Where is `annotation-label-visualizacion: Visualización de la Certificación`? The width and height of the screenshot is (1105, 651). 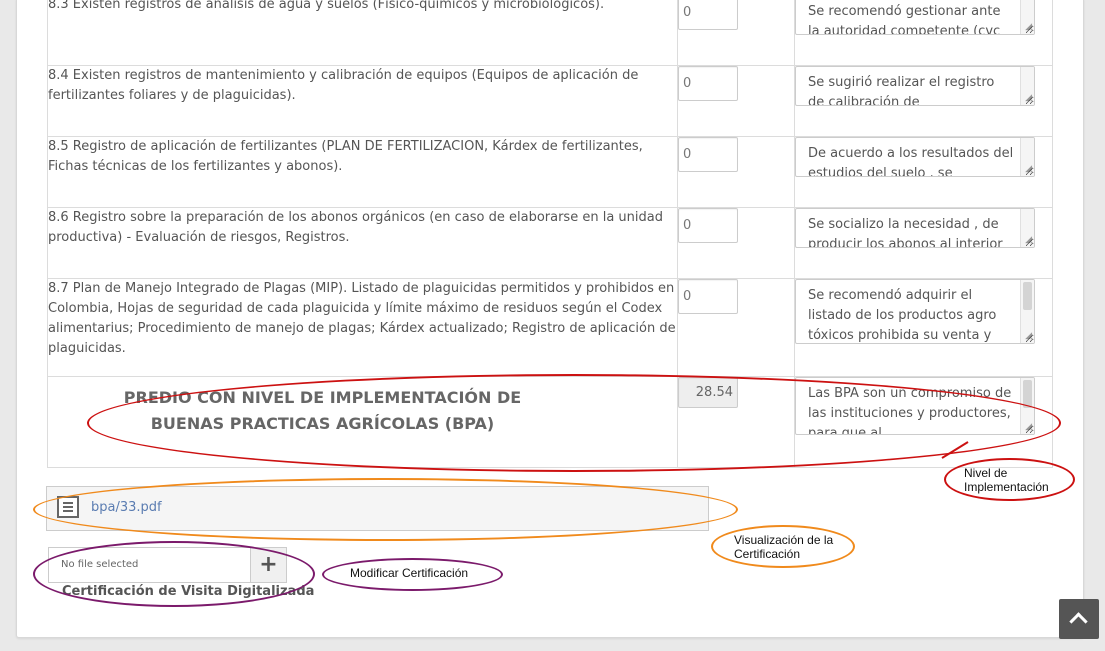 annotation-label-visualizacion: Visualización de la Certificación is located at coordinates (784, 547).